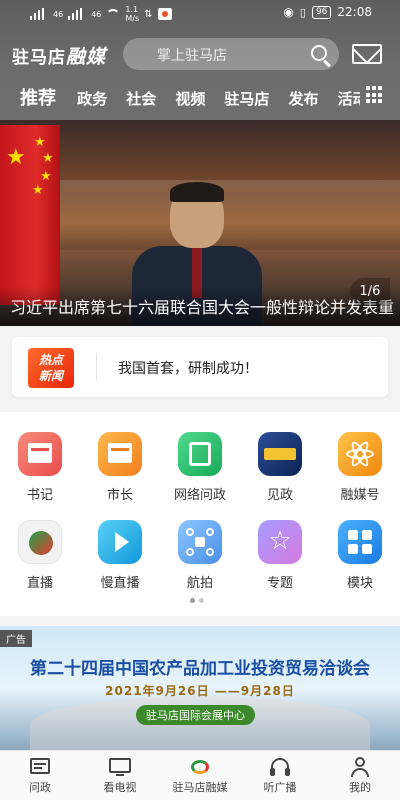  I want to click on vibrate-icon: ▯, so click(302, 12).